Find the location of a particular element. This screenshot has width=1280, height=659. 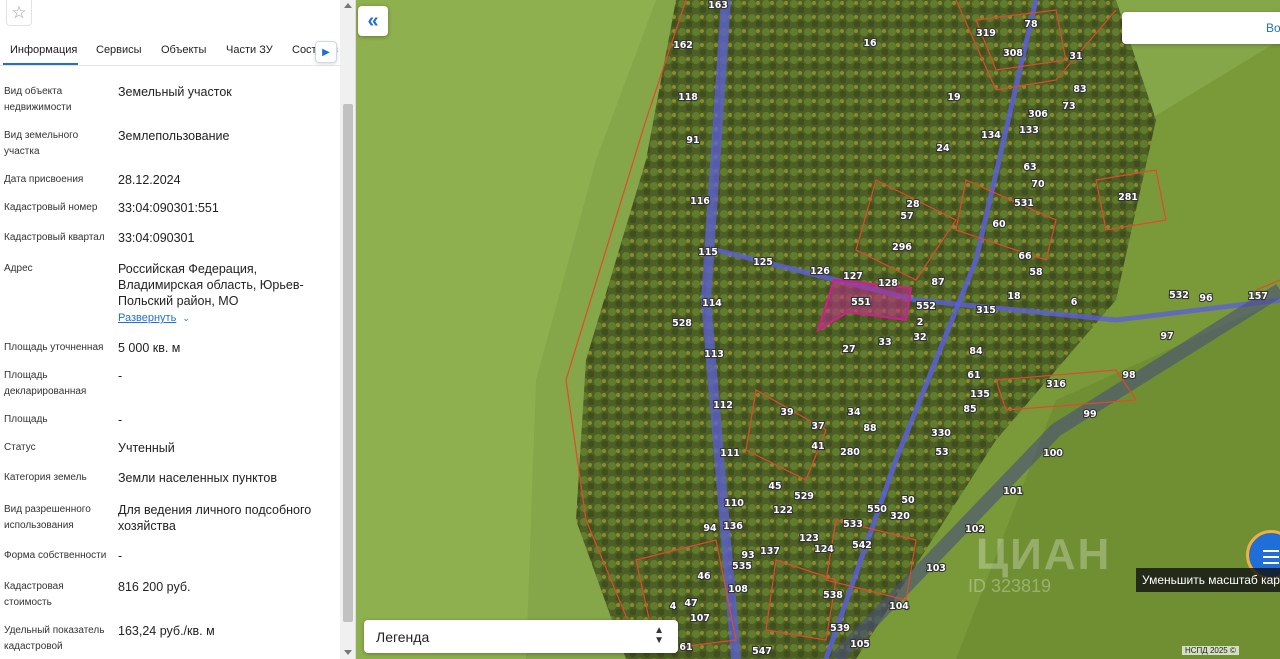

parcel-number-label: 39 is located at coordinates (786, 412).